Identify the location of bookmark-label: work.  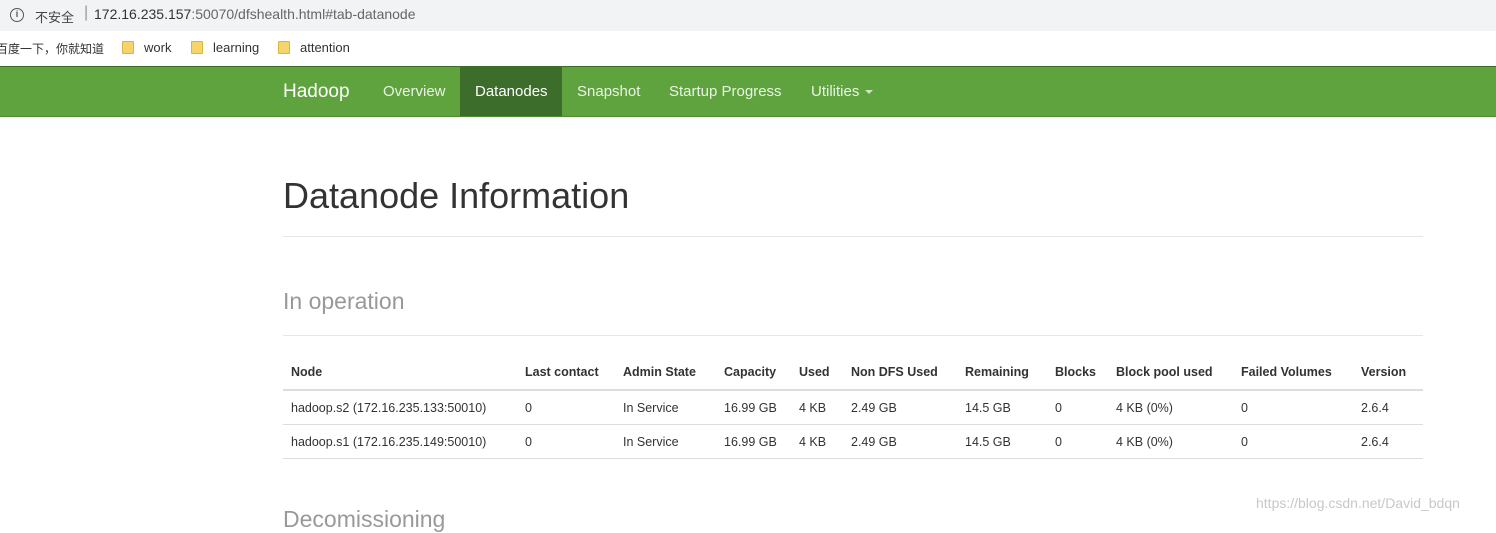
(158, 47).